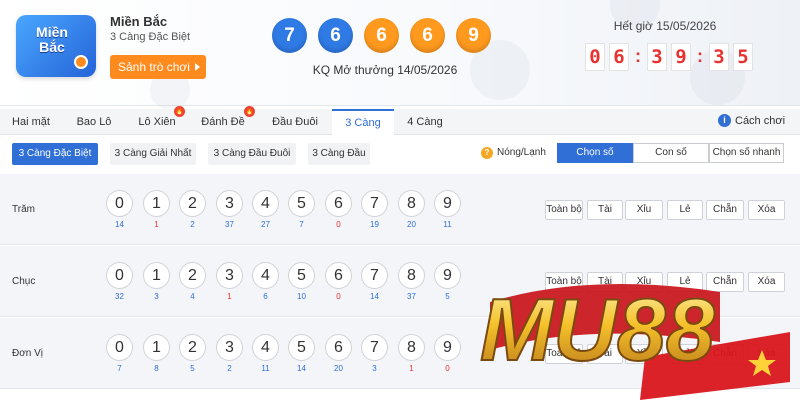 The image size is (800, 400). I want to click on tab-2: Bao Lô, so click(94, 122).